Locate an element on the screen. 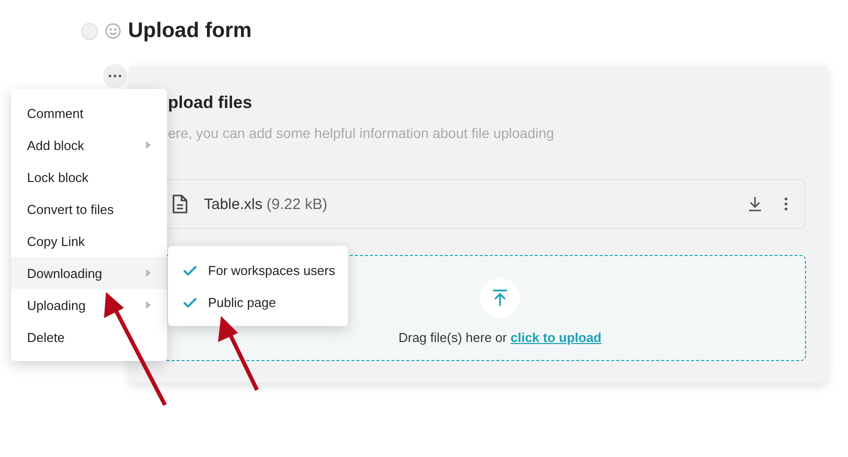  page-title: Upload form is located at coordinates (190, 31).